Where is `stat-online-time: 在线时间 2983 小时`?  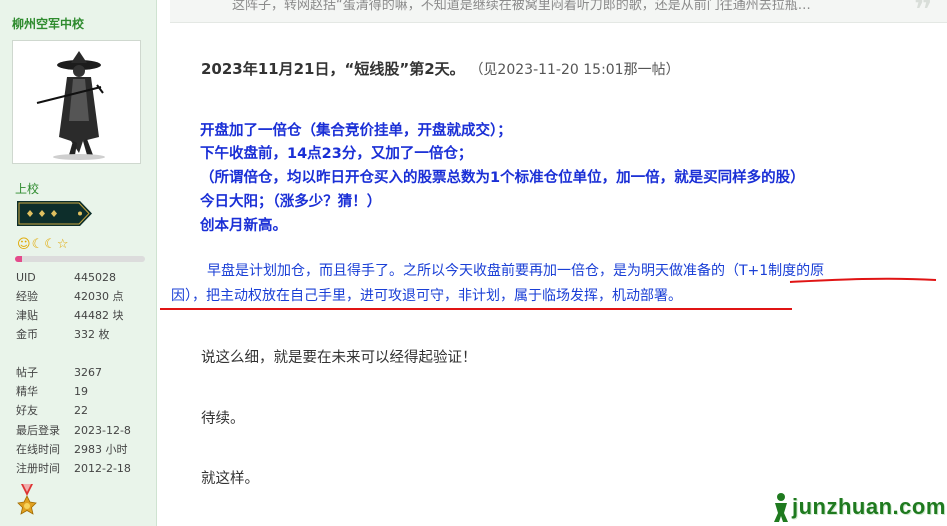 stat-online-time: 在线时间 2983 小时 is located at coordinates (83, 450).